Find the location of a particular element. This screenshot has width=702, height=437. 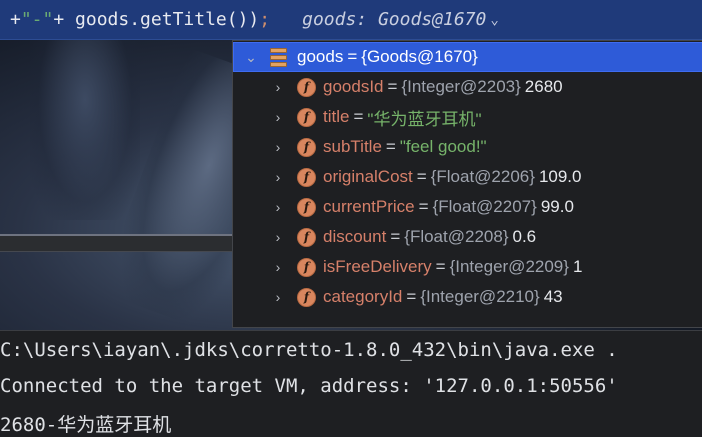

object-icon is located at coordinates (278, 57).